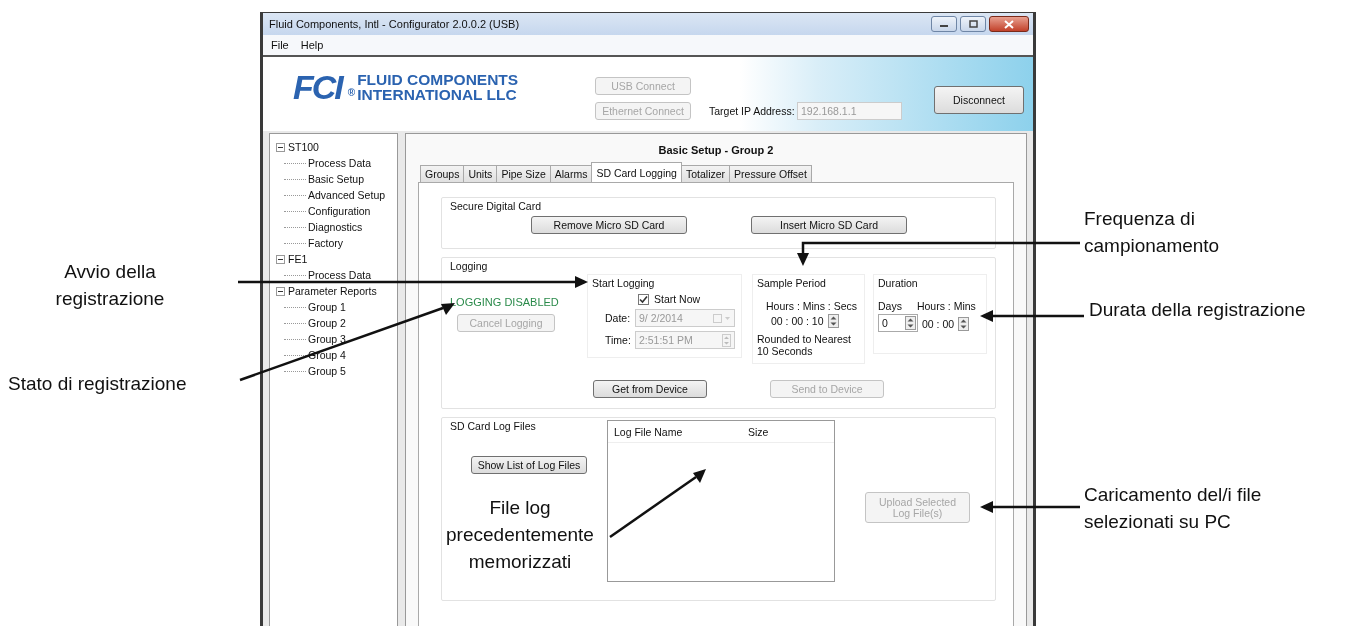 The height and width of the screenshot is (626, 1367). I want to click on tab: Totalizer, so click(705, 173).